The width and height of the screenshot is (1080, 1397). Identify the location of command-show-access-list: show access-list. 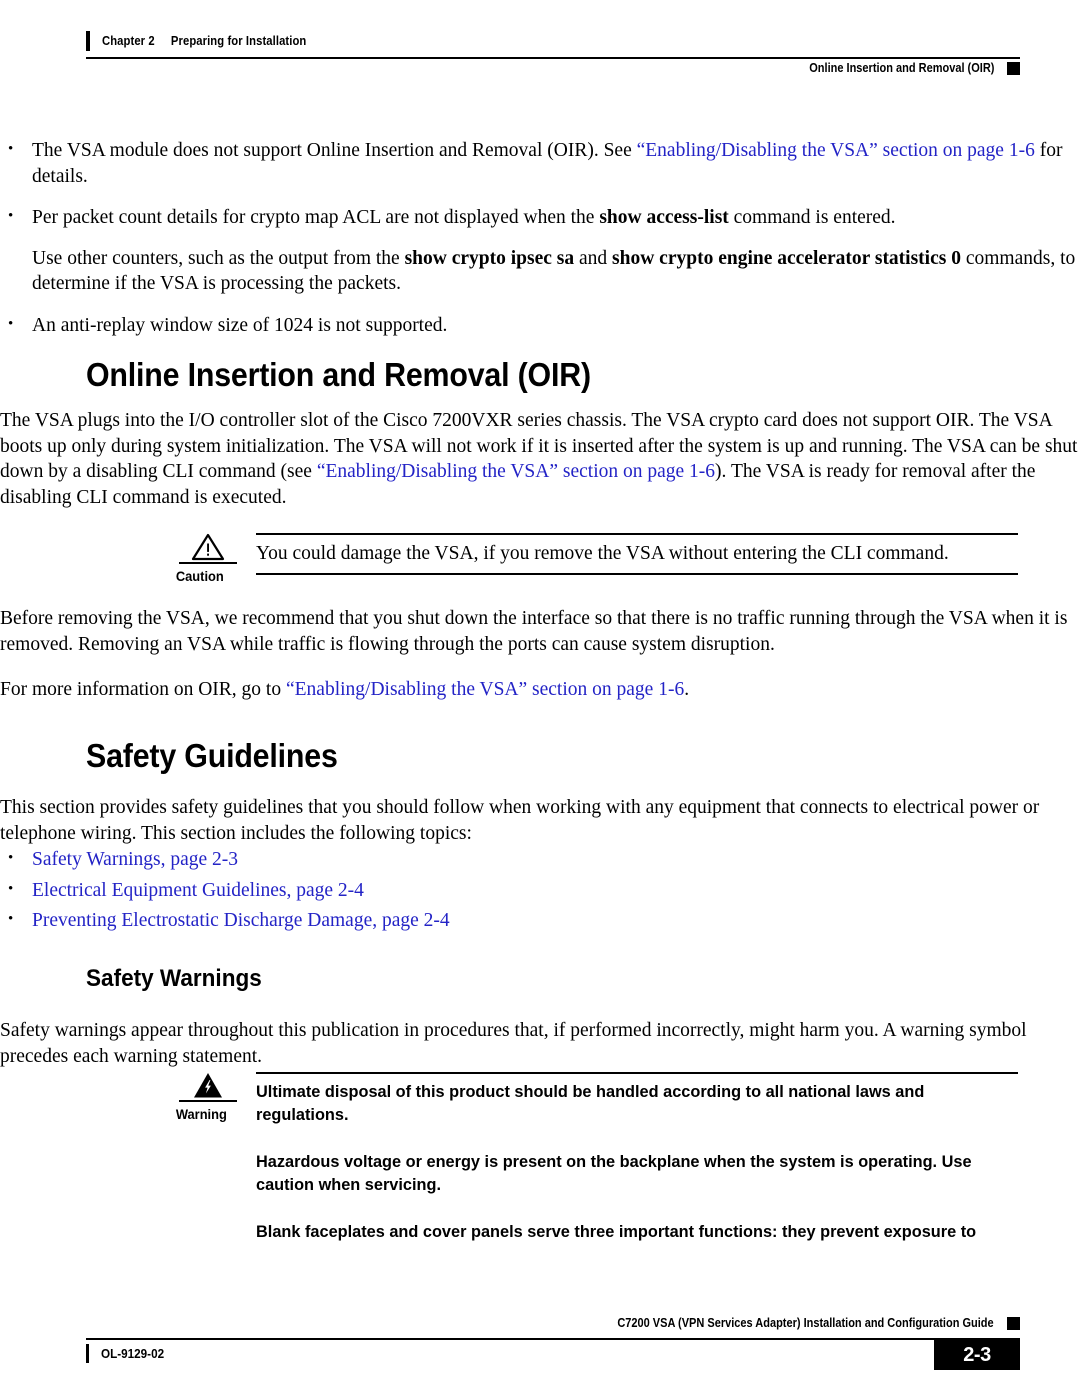
(664, 218).